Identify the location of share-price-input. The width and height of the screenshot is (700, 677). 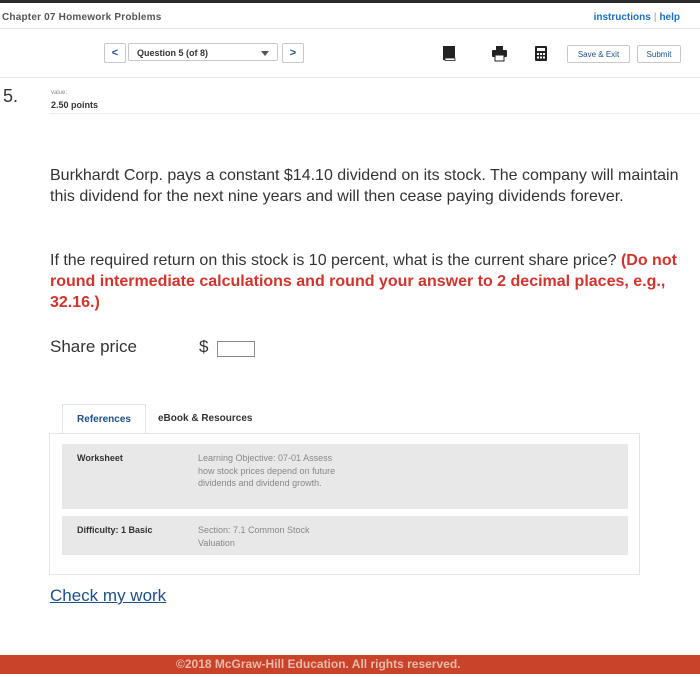
(236, 349).